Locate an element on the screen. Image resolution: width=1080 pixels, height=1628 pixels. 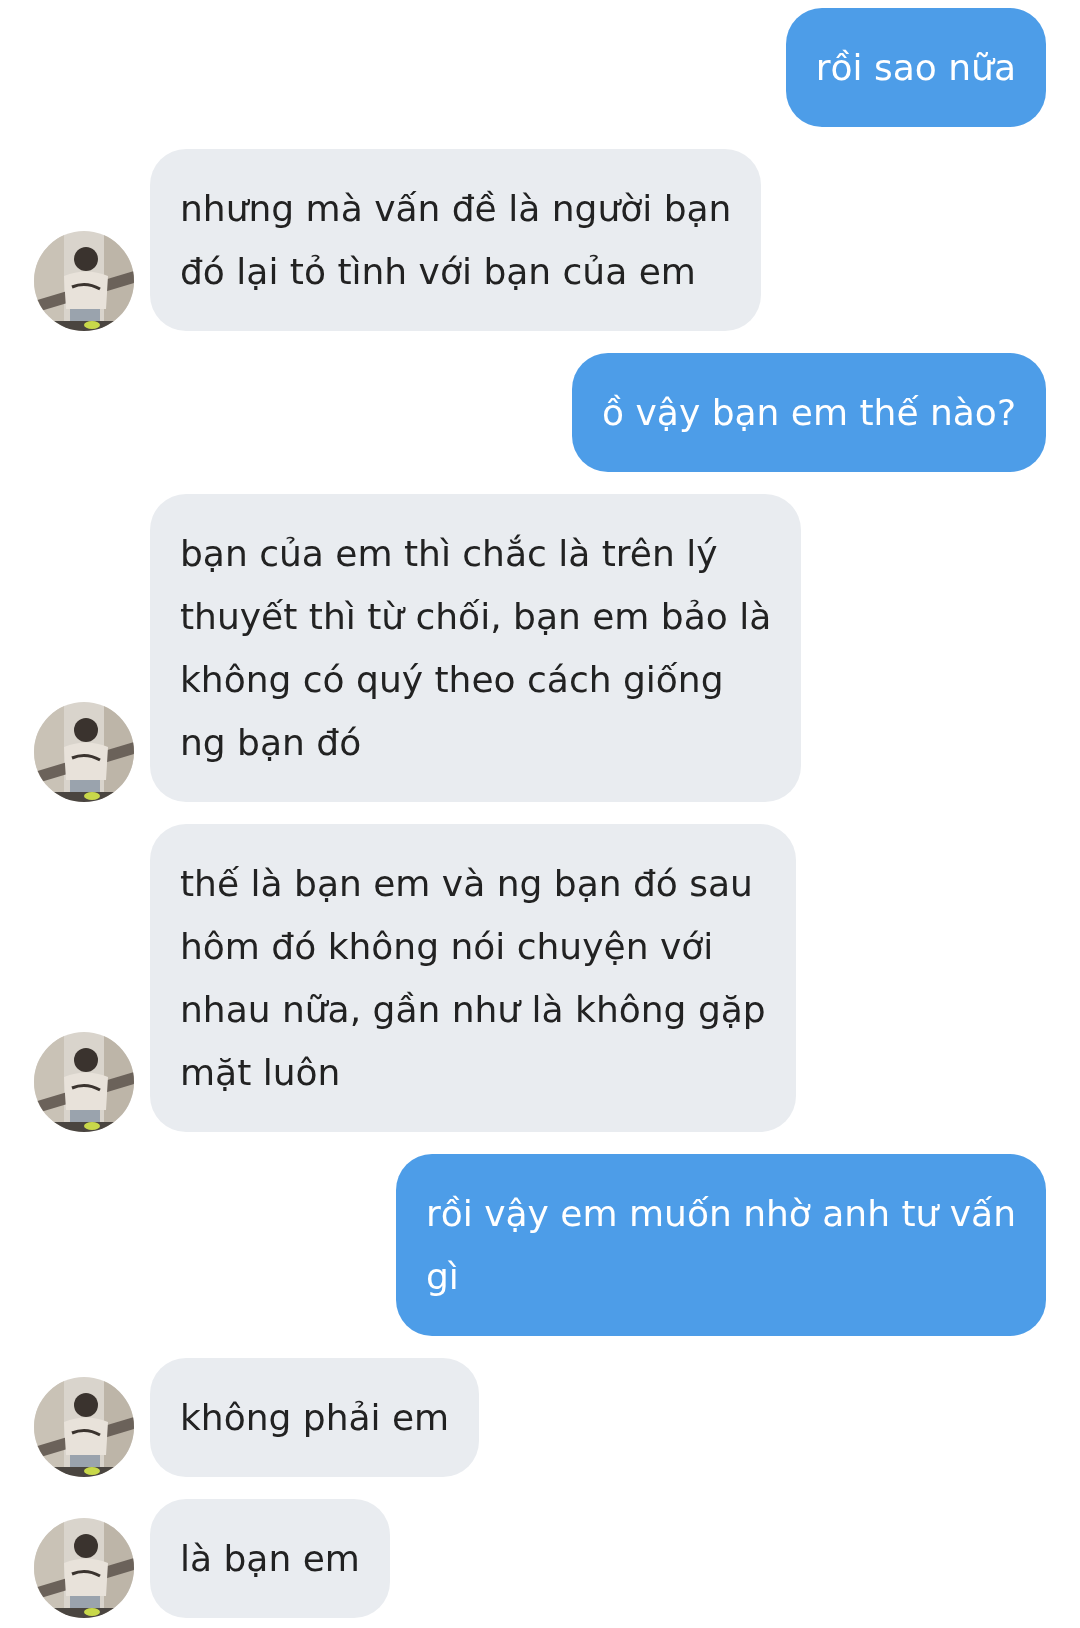
received-message: bạn của em thì chắc là trên lý thuyết thì từ chối, bạn em bảo là không có quý theo cách giống ng bạn đó is located at coordinates (476, 648).